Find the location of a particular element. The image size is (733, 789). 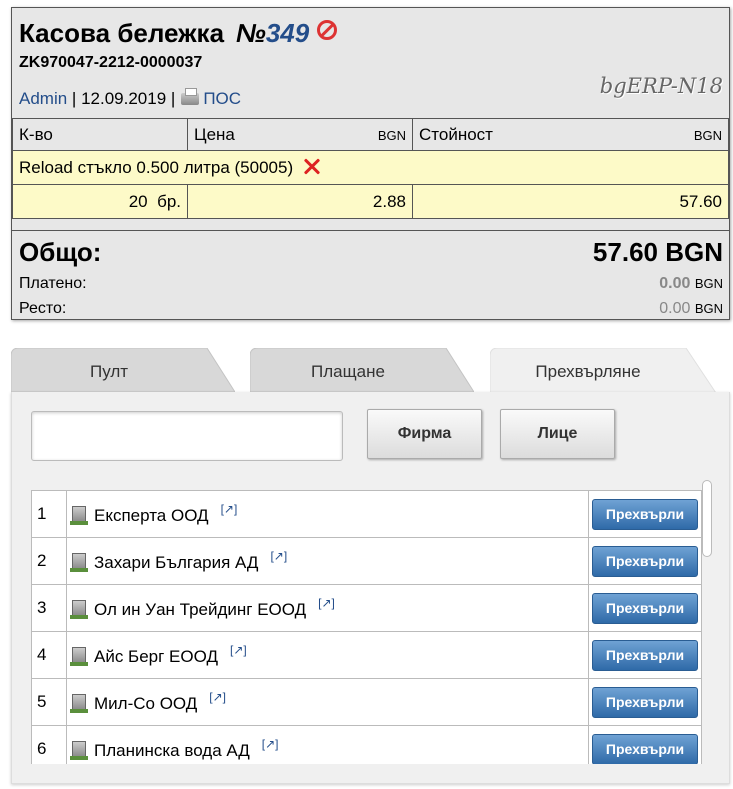

change-value: 0.00 is located at coordinates (675, 308).